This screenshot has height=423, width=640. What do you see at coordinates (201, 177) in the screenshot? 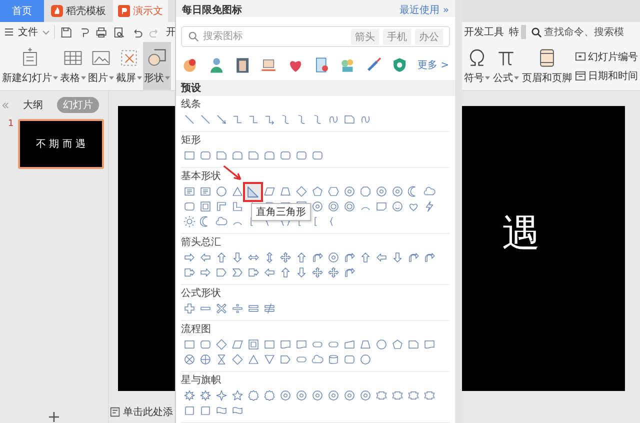
I see `category-title: 基本形状` at bounding box center [201, 177].